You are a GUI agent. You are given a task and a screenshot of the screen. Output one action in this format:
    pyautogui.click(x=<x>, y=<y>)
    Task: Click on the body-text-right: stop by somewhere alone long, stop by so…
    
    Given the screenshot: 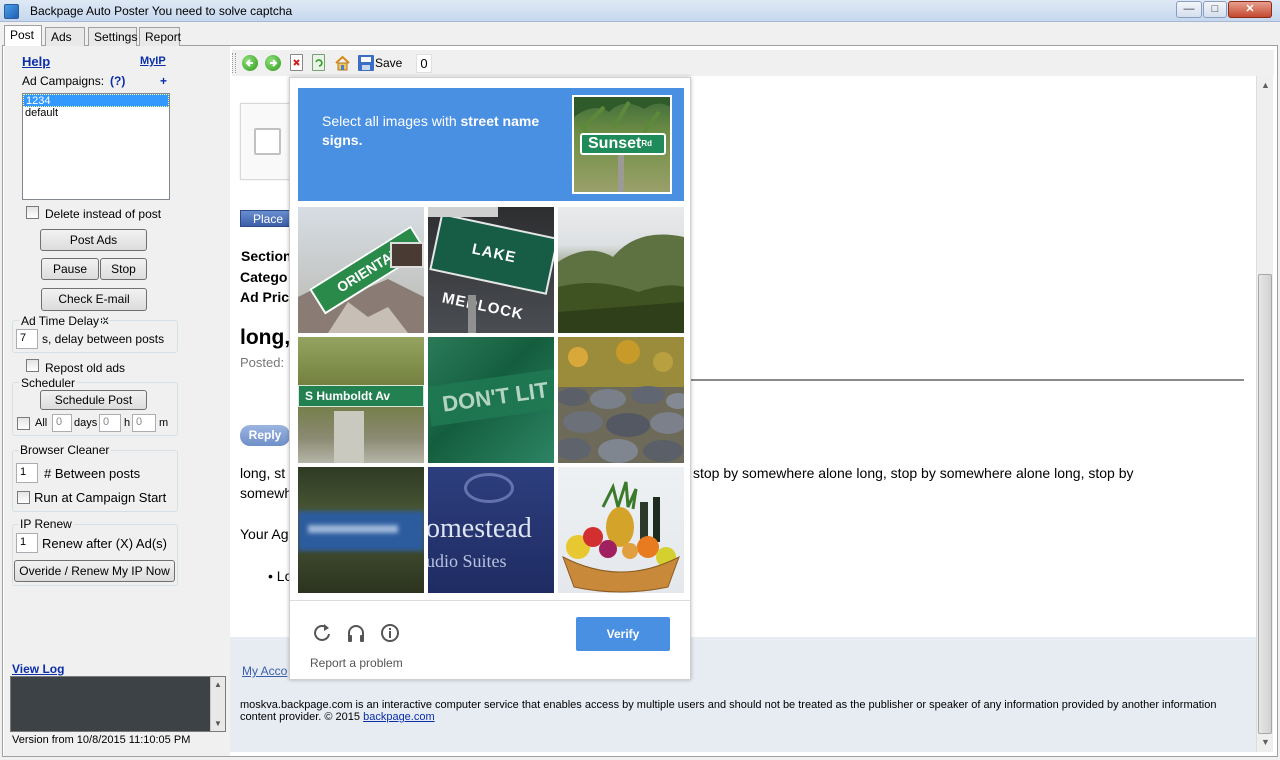 What is the action you would take?
    pyautogui.click(x=913, y=473)
    